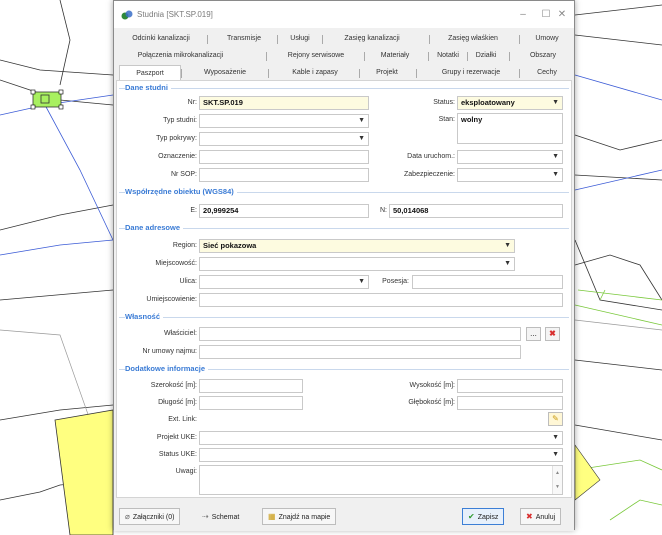 The image size is (662, 535). What do you see at coordinates (144, 316) in the screenshot?
I see `section-wlasnosc: Własność` at bounding box center [144, 316].